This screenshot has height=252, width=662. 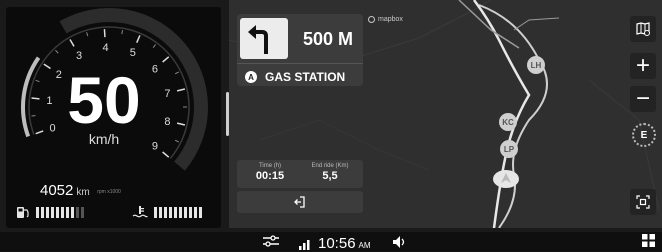 I want to click on speed-unit: km/h, so click(x=104, y=139).